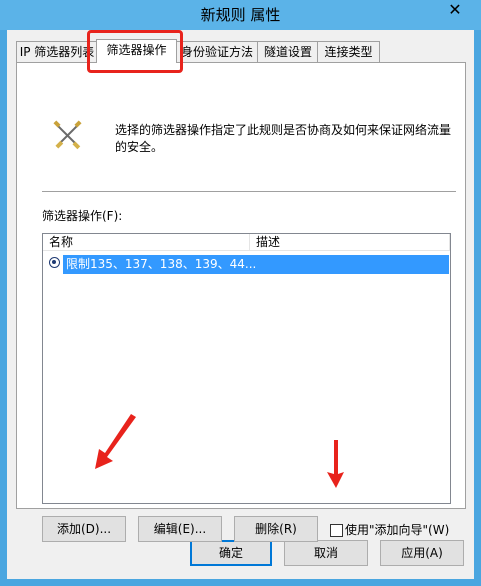 This screenshot has height=586, width=481. Describe the element at coordinates (326, 553) in the screenshot. I see `cancel-button: 取消` at that location.